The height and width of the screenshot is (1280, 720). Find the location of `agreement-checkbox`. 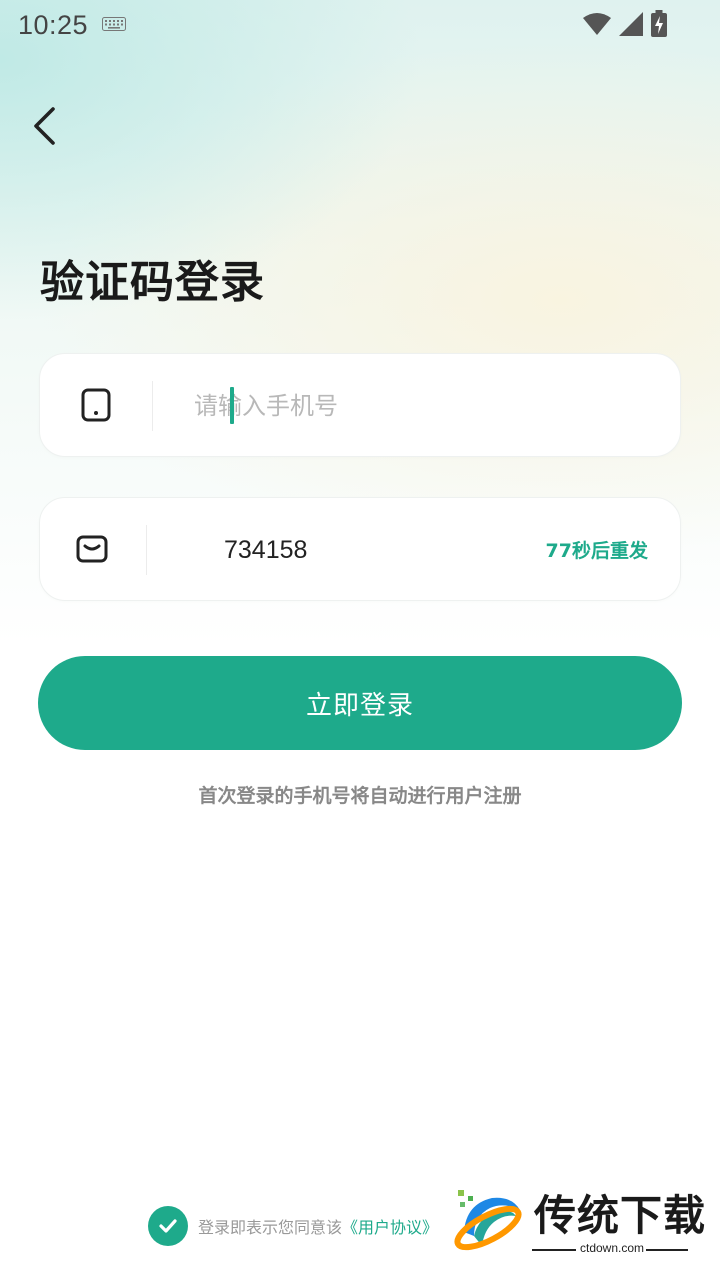

agreement-checkbox is located at coordinates (168, 1226).